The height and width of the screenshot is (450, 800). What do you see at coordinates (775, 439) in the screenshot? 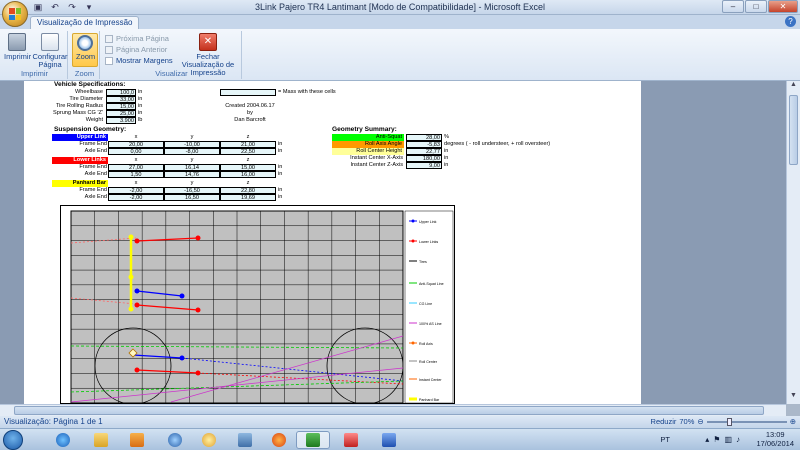
I see `clock: 13:09 17/06/2014` at bounding box center [775, 439].